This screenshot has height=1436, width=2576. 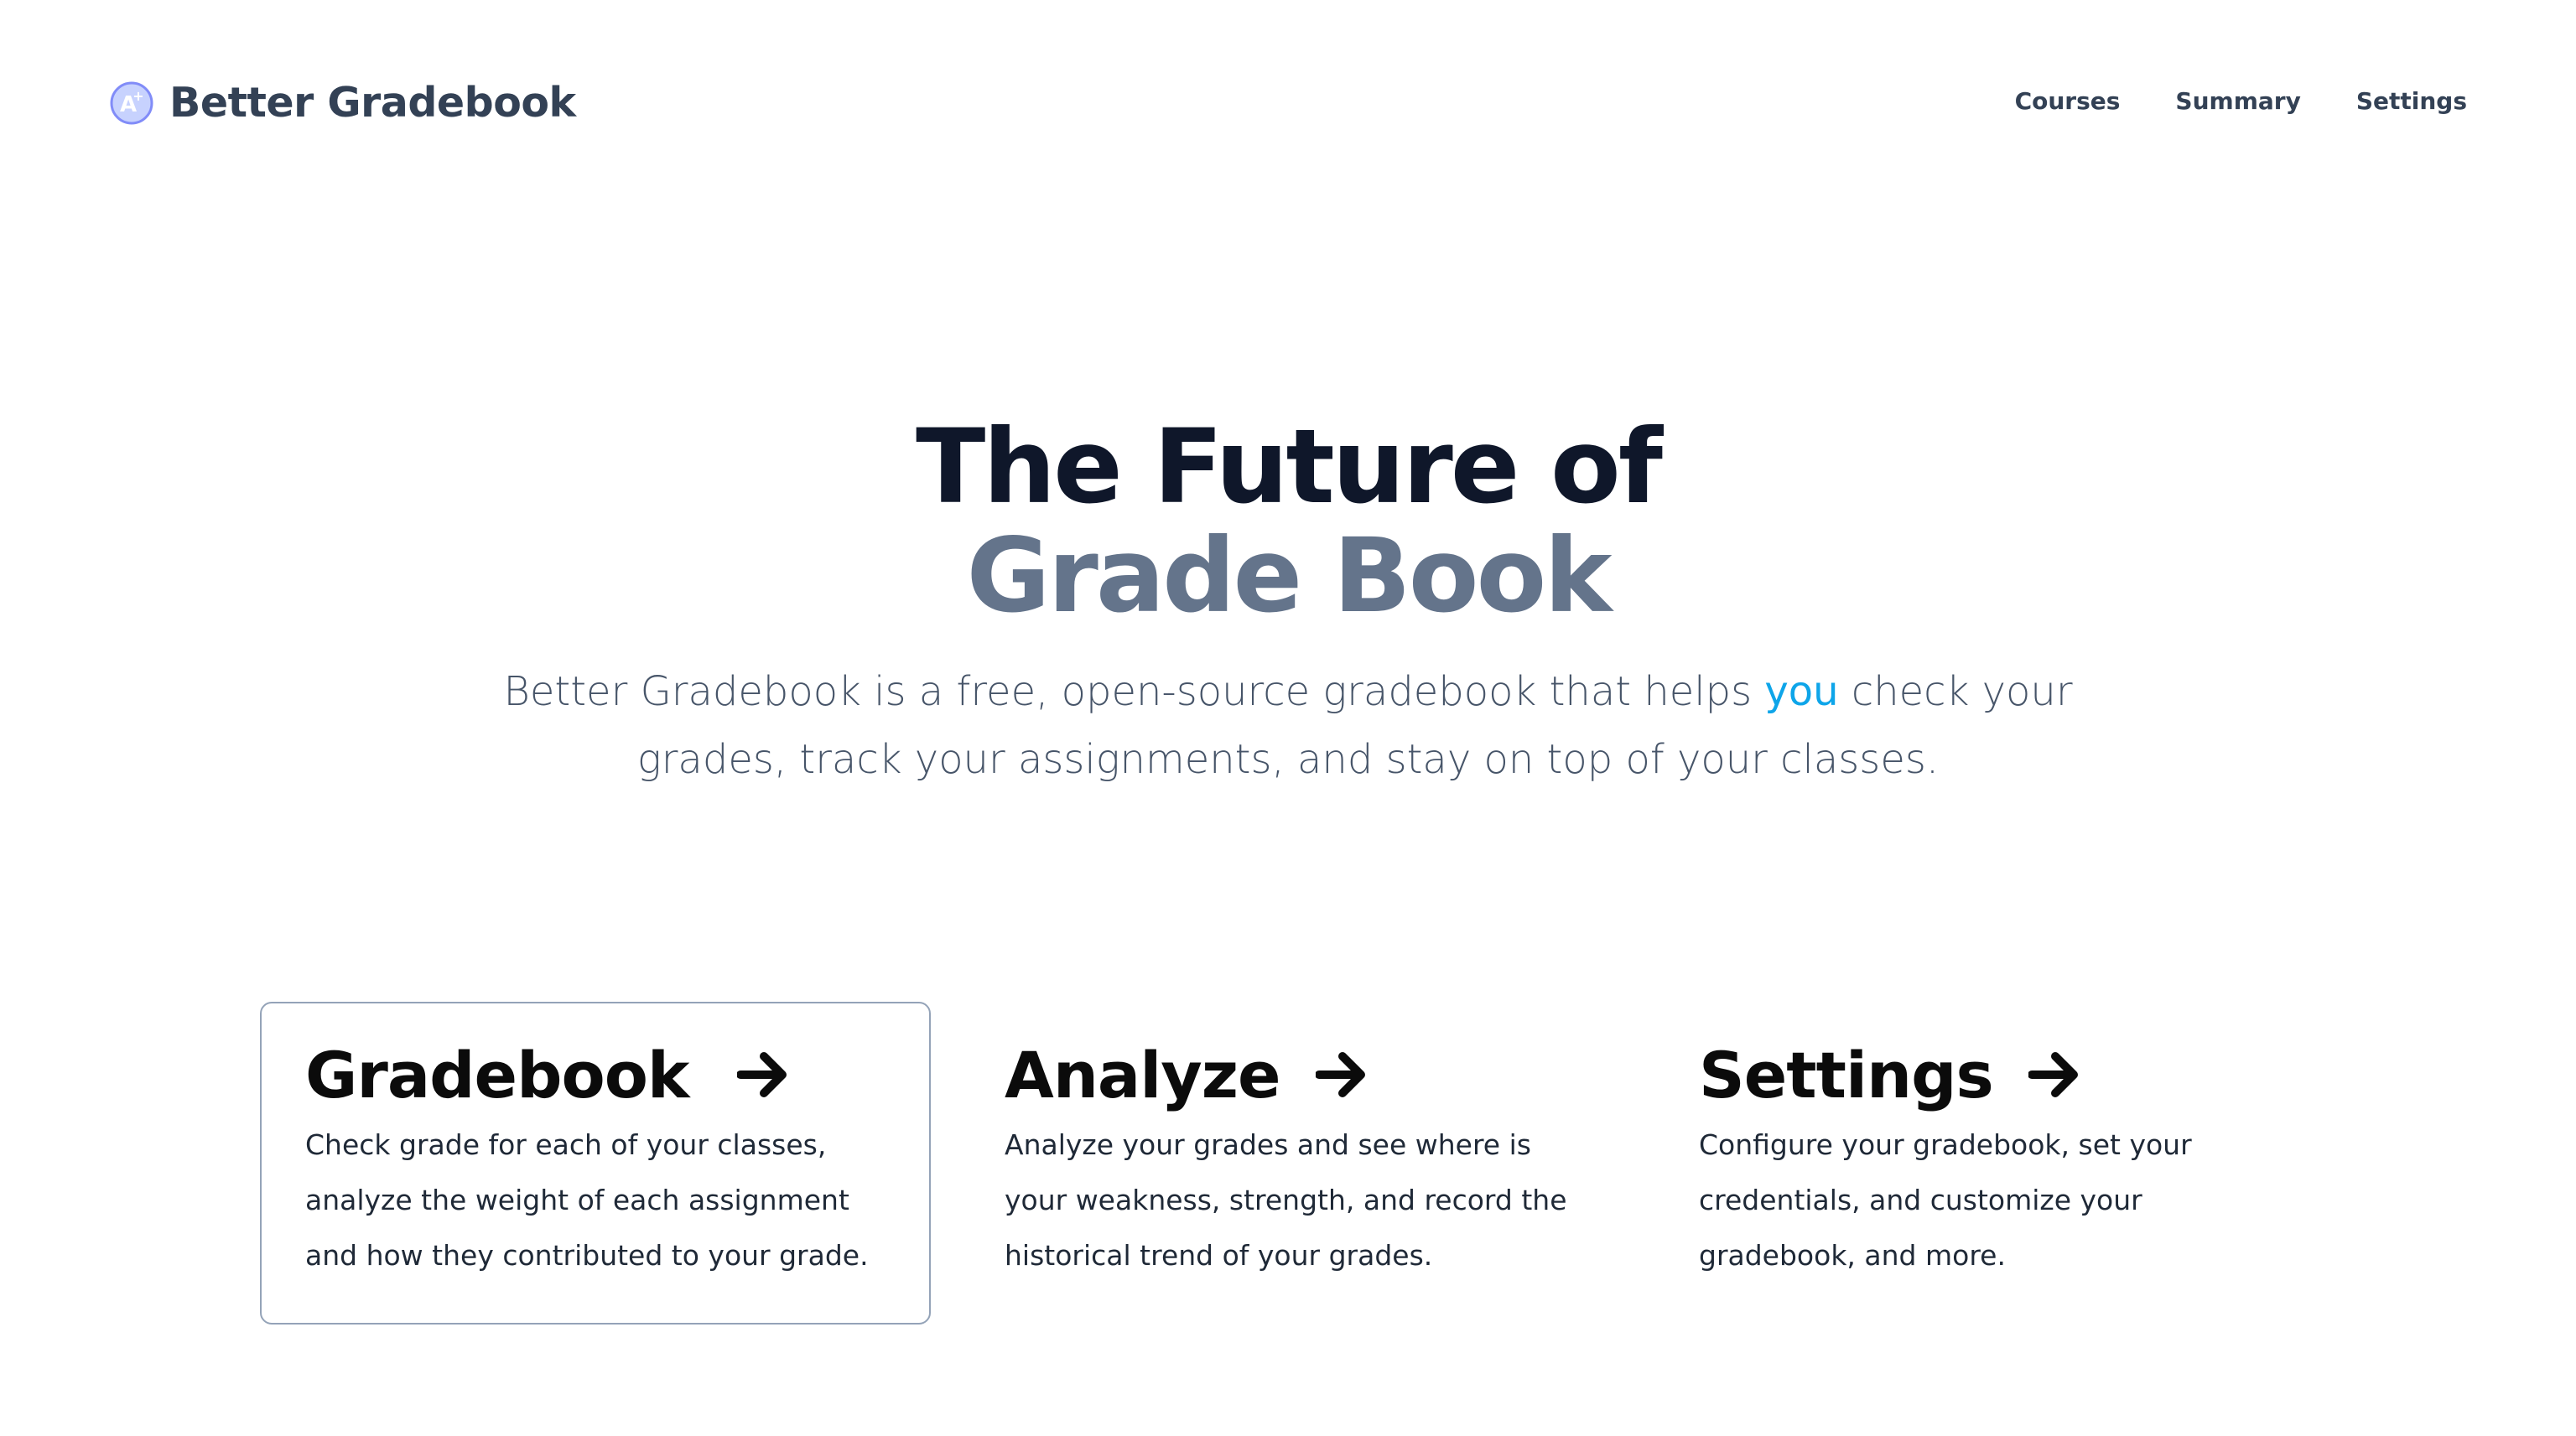 I want to click on a-plus-circle-icon: A +, so click(x=131, y=102).